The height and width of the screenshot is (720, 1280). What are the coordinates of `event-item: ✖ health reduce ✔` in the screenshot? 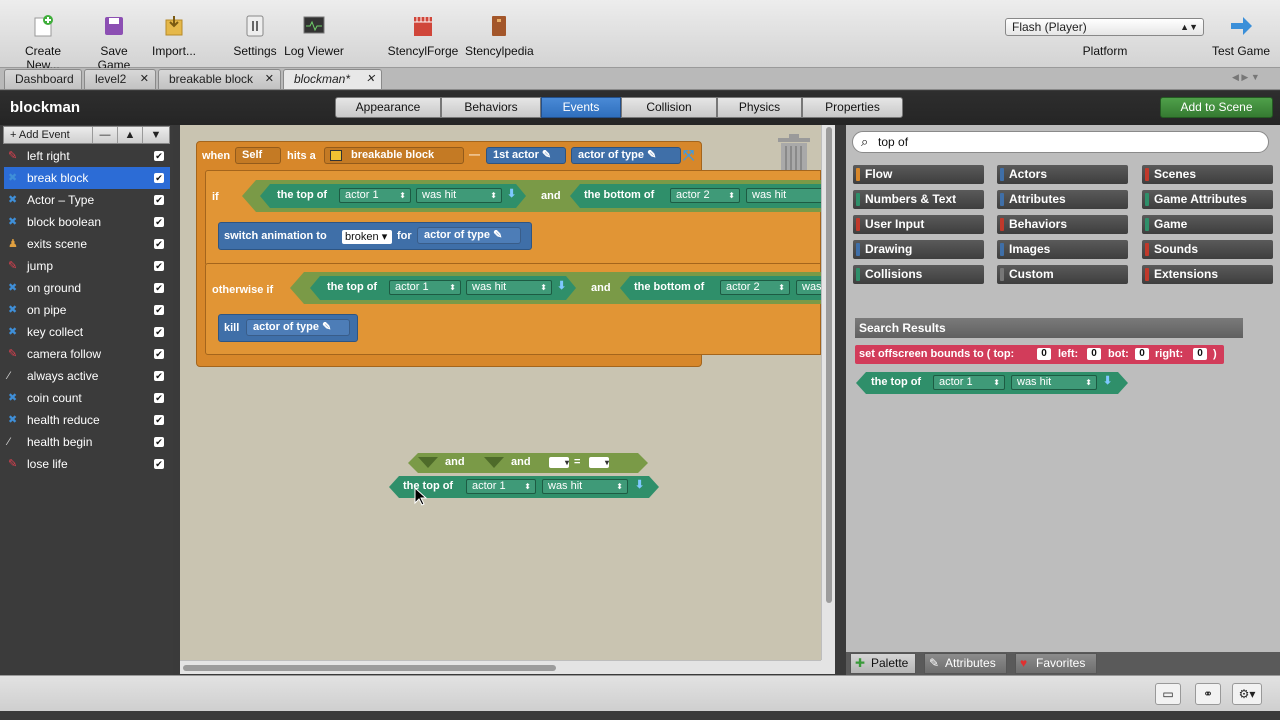 It's located at (87, 420).